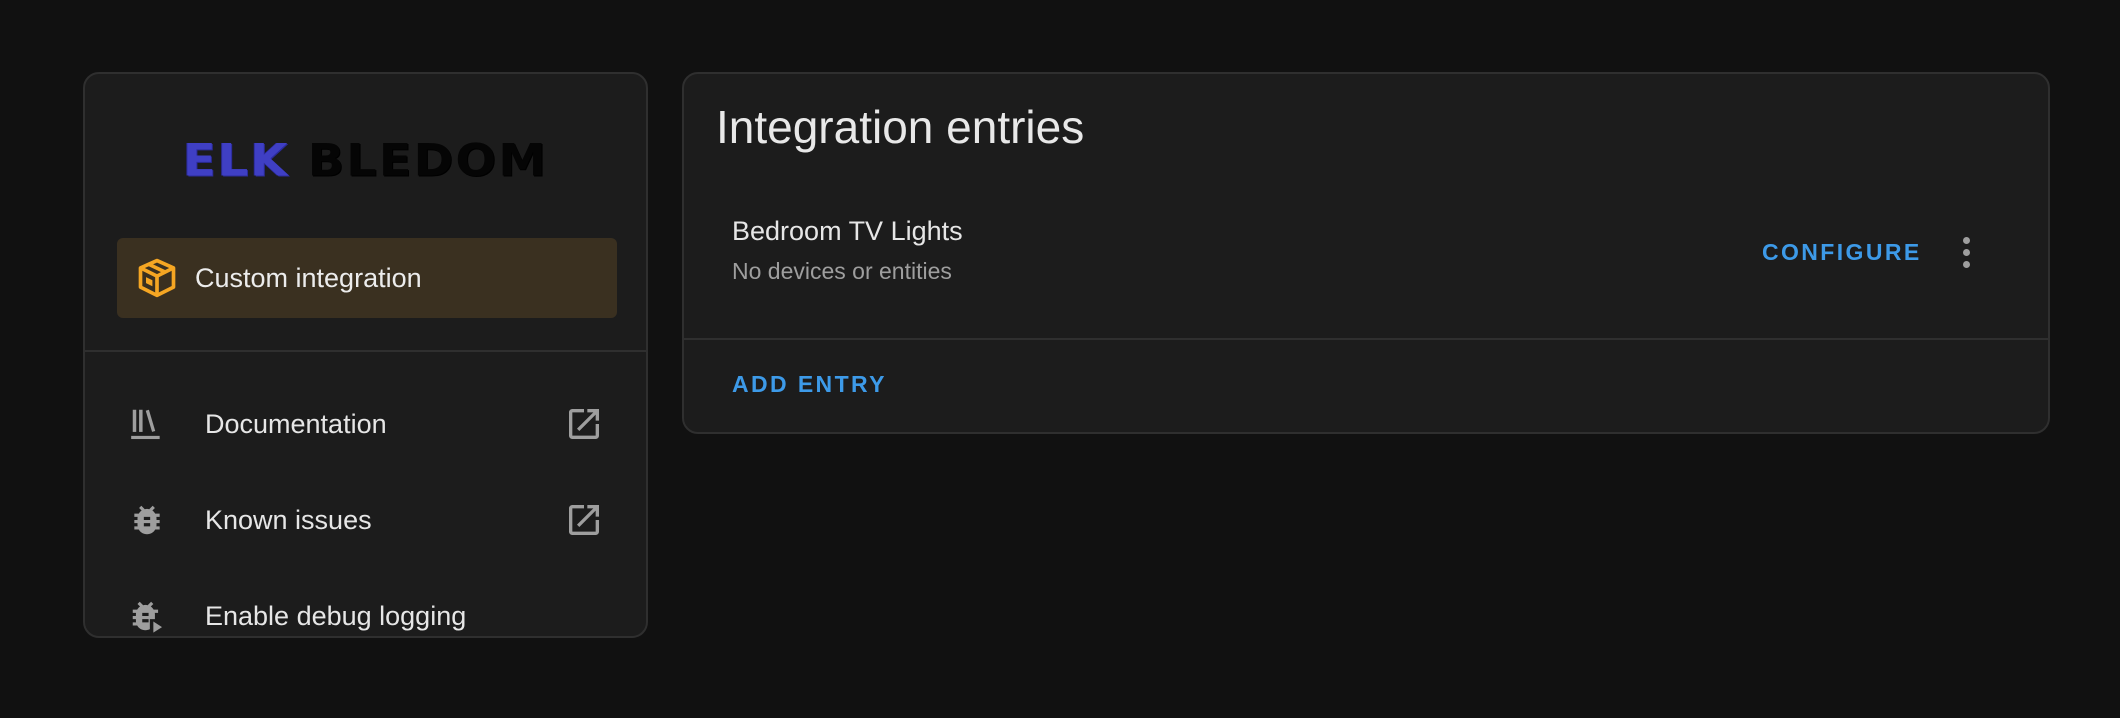  I want to click on bookshelf-icon, so click(147, 424).